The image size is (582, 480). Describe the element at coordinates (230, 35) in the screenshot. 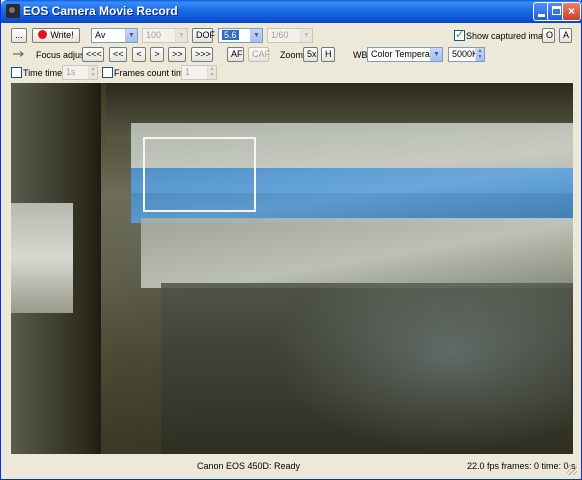

I see `aperture-value: 5.6` at that location.